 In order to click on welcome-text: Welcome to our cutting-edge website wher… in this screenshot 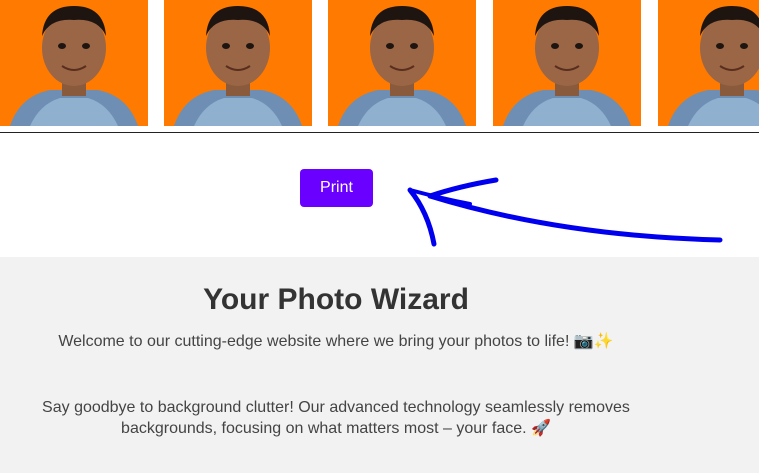, I will do `click(336, 341)`.